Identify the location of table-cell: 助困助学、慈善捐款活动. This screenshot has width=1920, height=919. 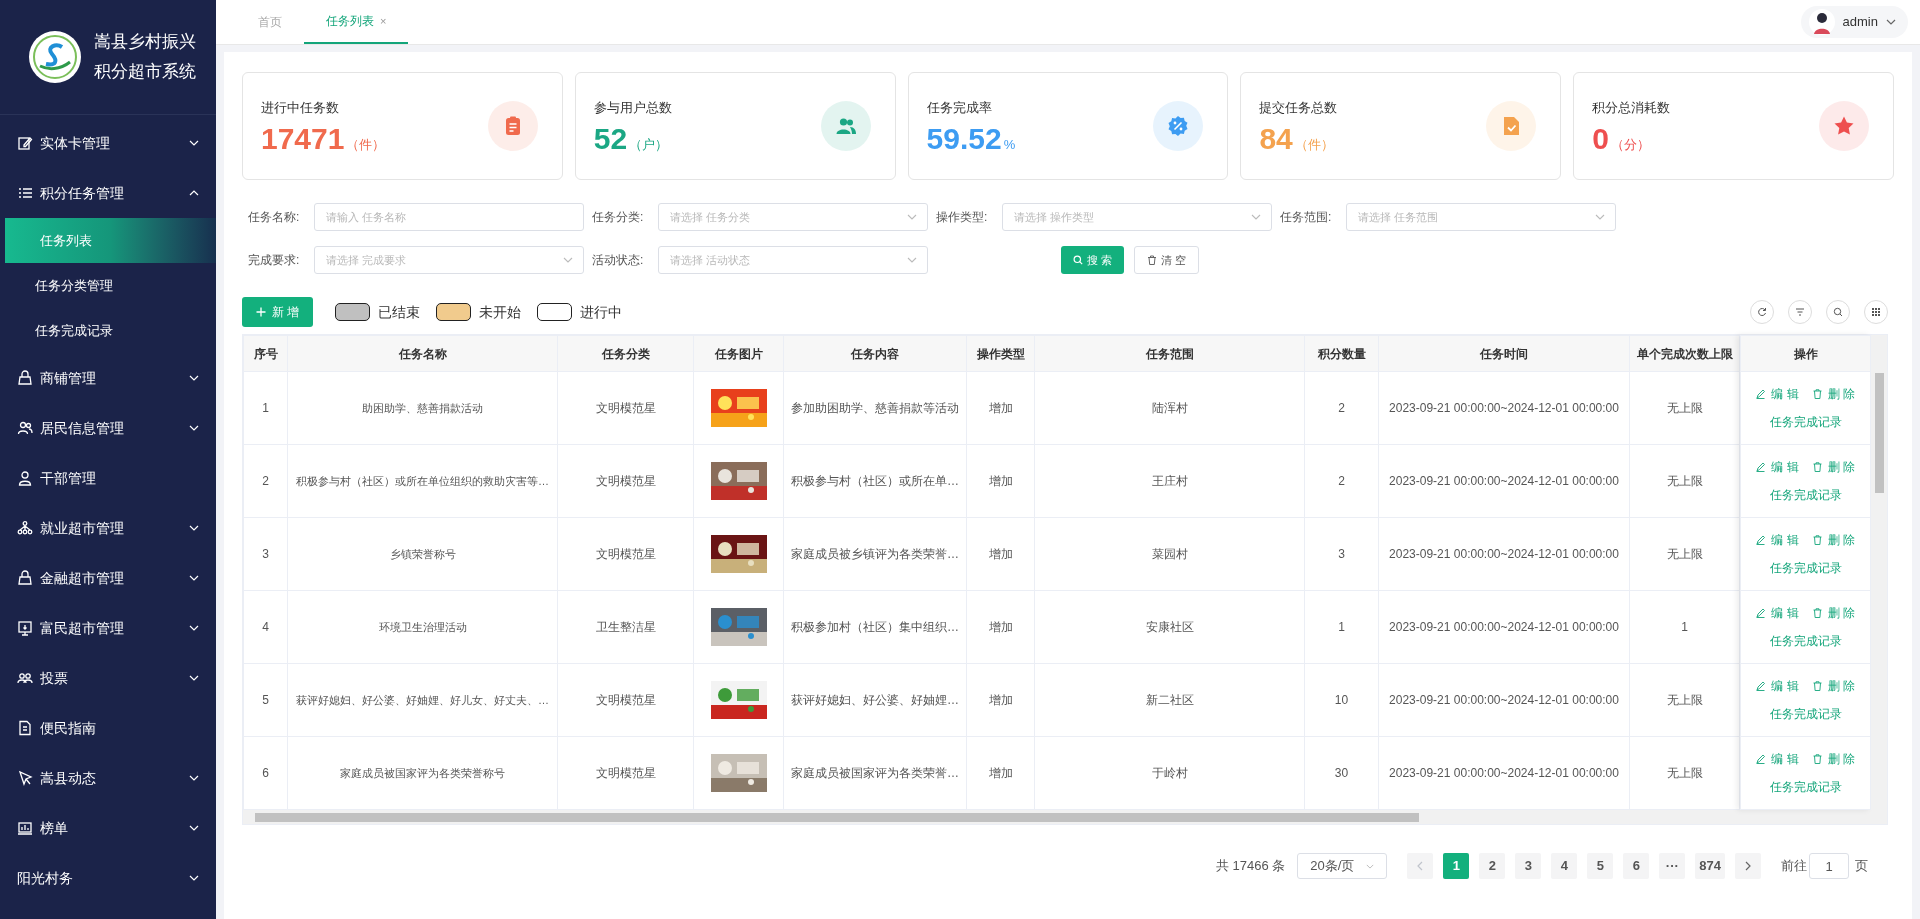
(422, 408).